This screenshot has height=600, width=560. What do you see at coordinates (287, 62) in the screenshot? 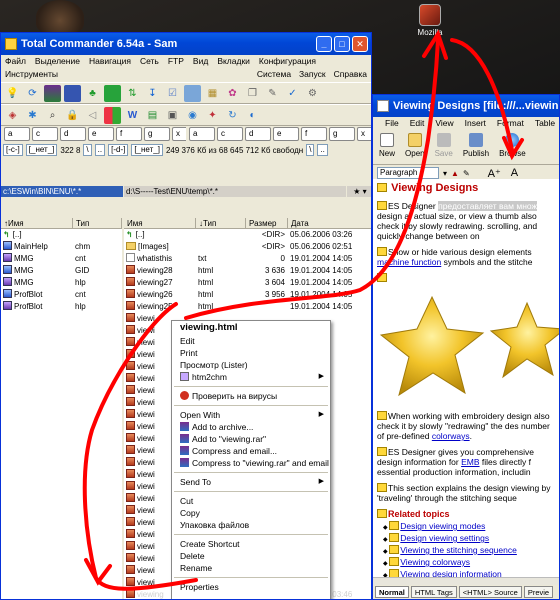
I see `menu-item: Конфигурация` at bounding box center [287, 62].